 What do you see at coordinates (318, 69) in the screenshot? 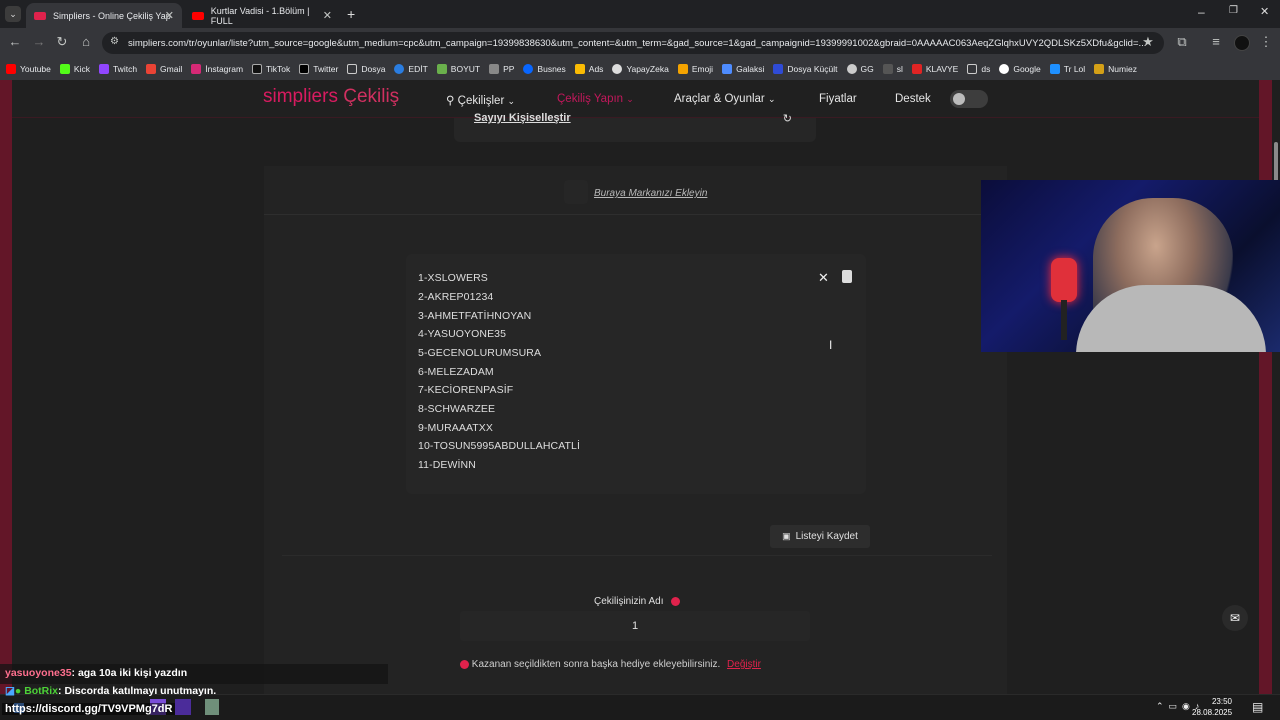
I see `bookmark-twitter: Twitter` at bounding box center [318, 69].